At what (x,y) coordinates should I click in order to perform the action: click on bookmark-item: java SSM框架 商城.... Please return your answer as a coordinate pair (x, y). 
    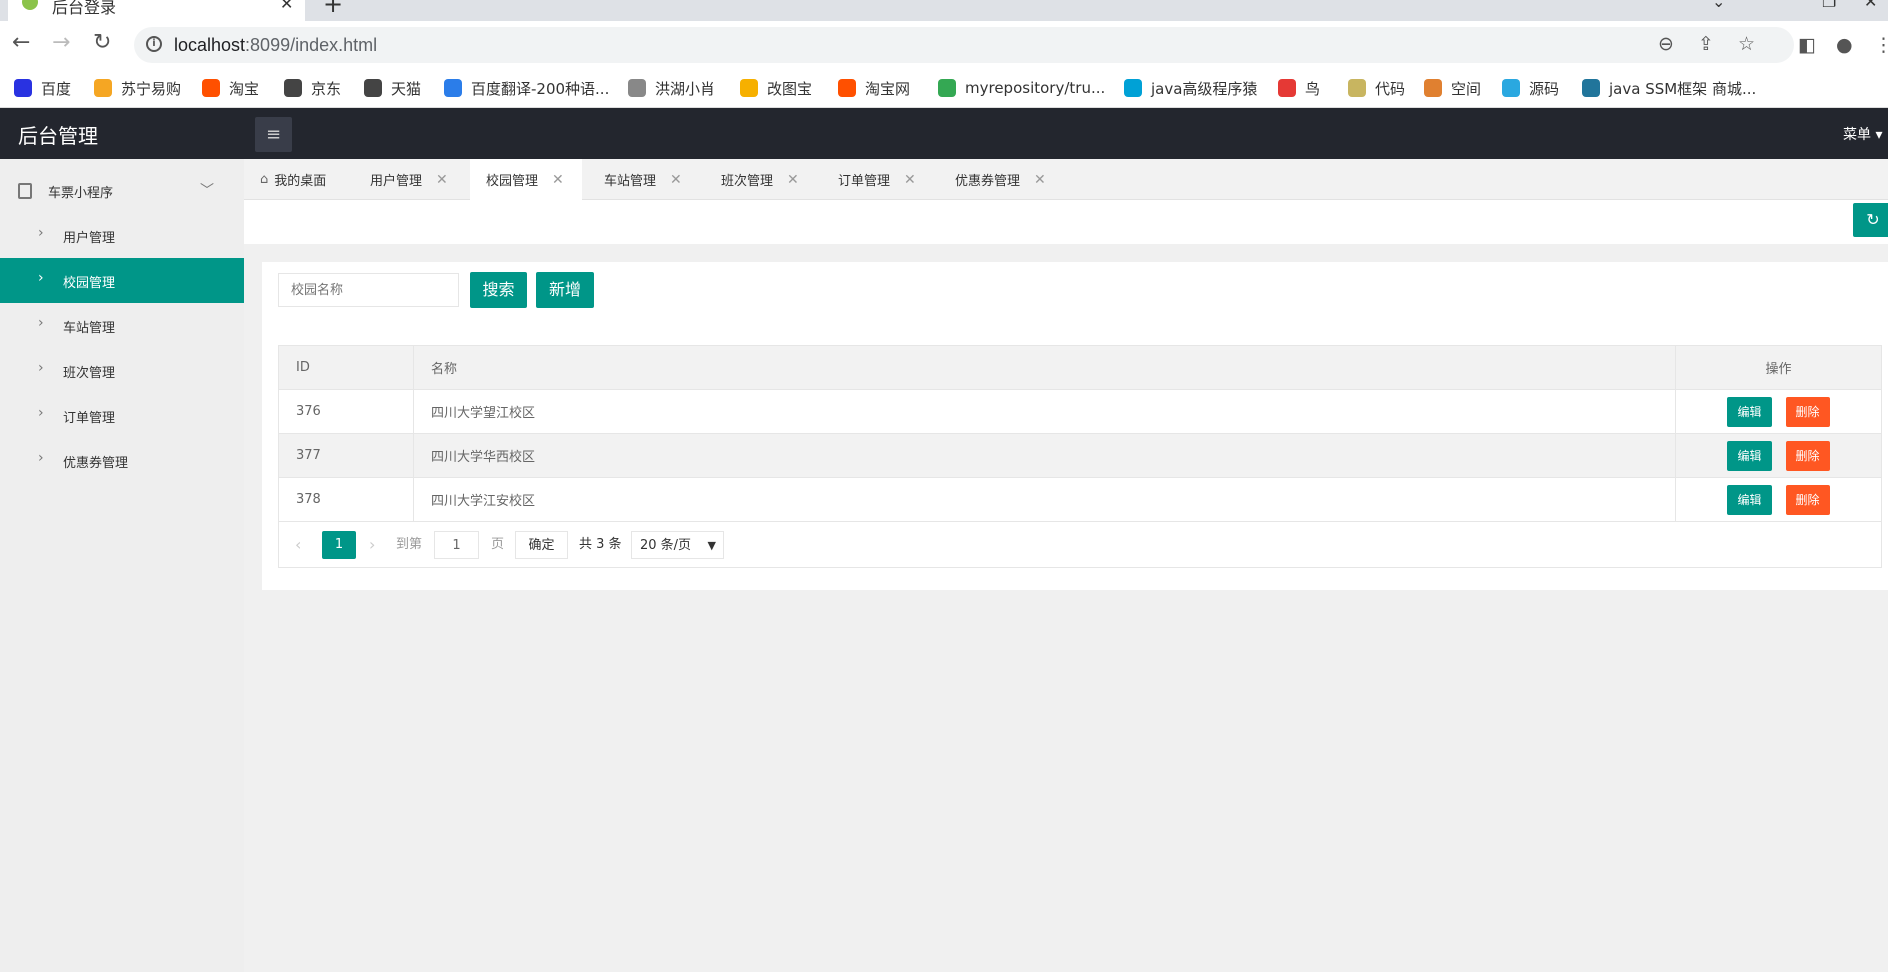
    Looking at the image, I should click on (1669, 88).